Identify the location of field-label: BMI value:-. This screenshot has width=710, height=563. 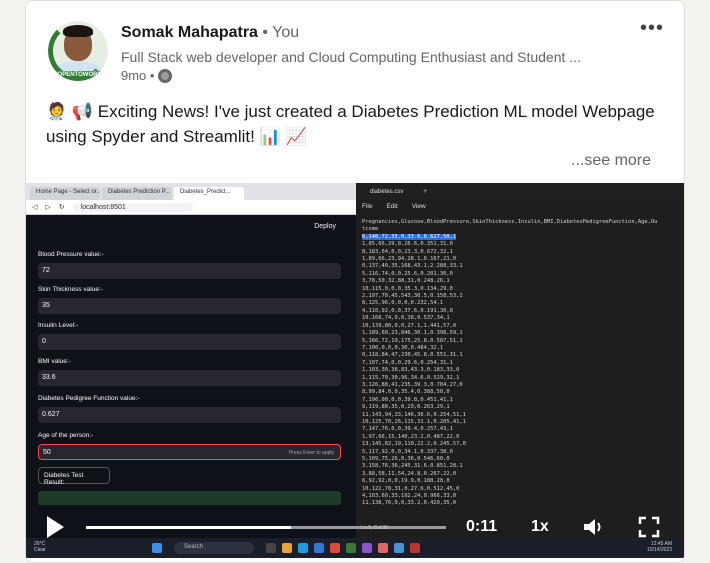
(54, 361).